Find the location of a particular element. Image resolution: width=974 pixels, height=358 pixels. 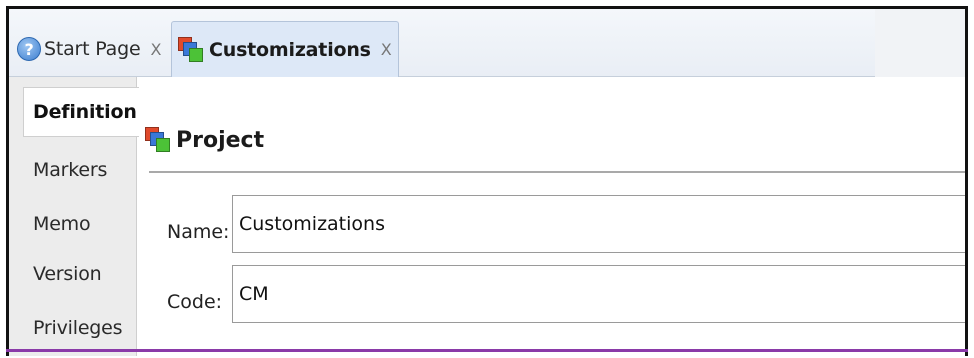

tab-customizations: Customizations X is located at coordinates (285, 49).